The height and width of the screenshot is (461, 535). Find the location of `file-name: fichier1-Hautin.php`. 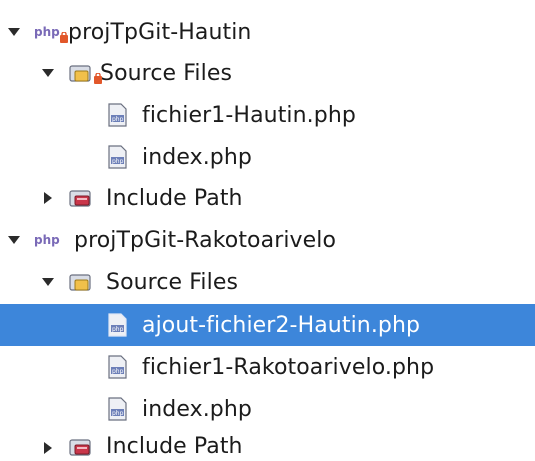

file-name: fichier1-Hautin.php is located at coordinates (249, 115).